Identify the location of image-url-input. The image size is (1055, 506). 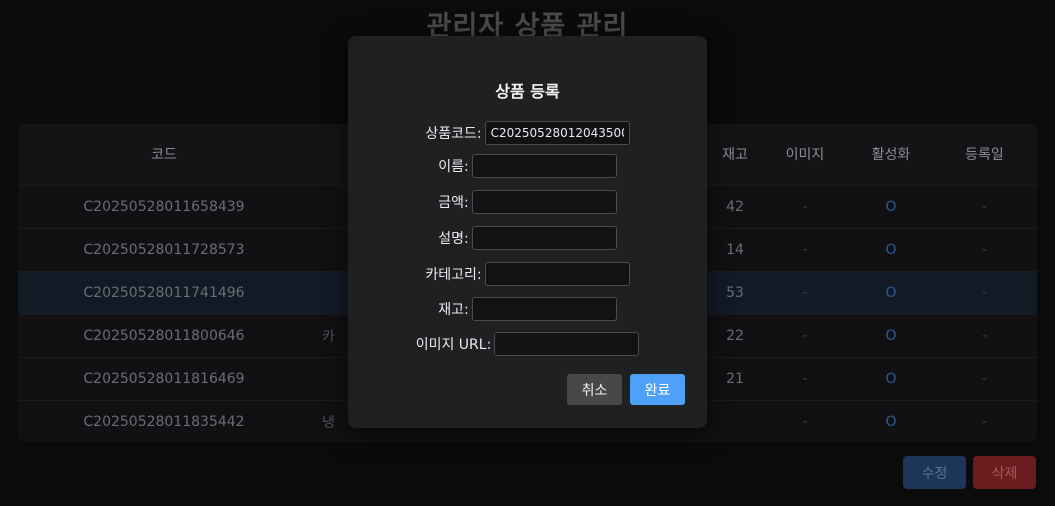
(567, 344).